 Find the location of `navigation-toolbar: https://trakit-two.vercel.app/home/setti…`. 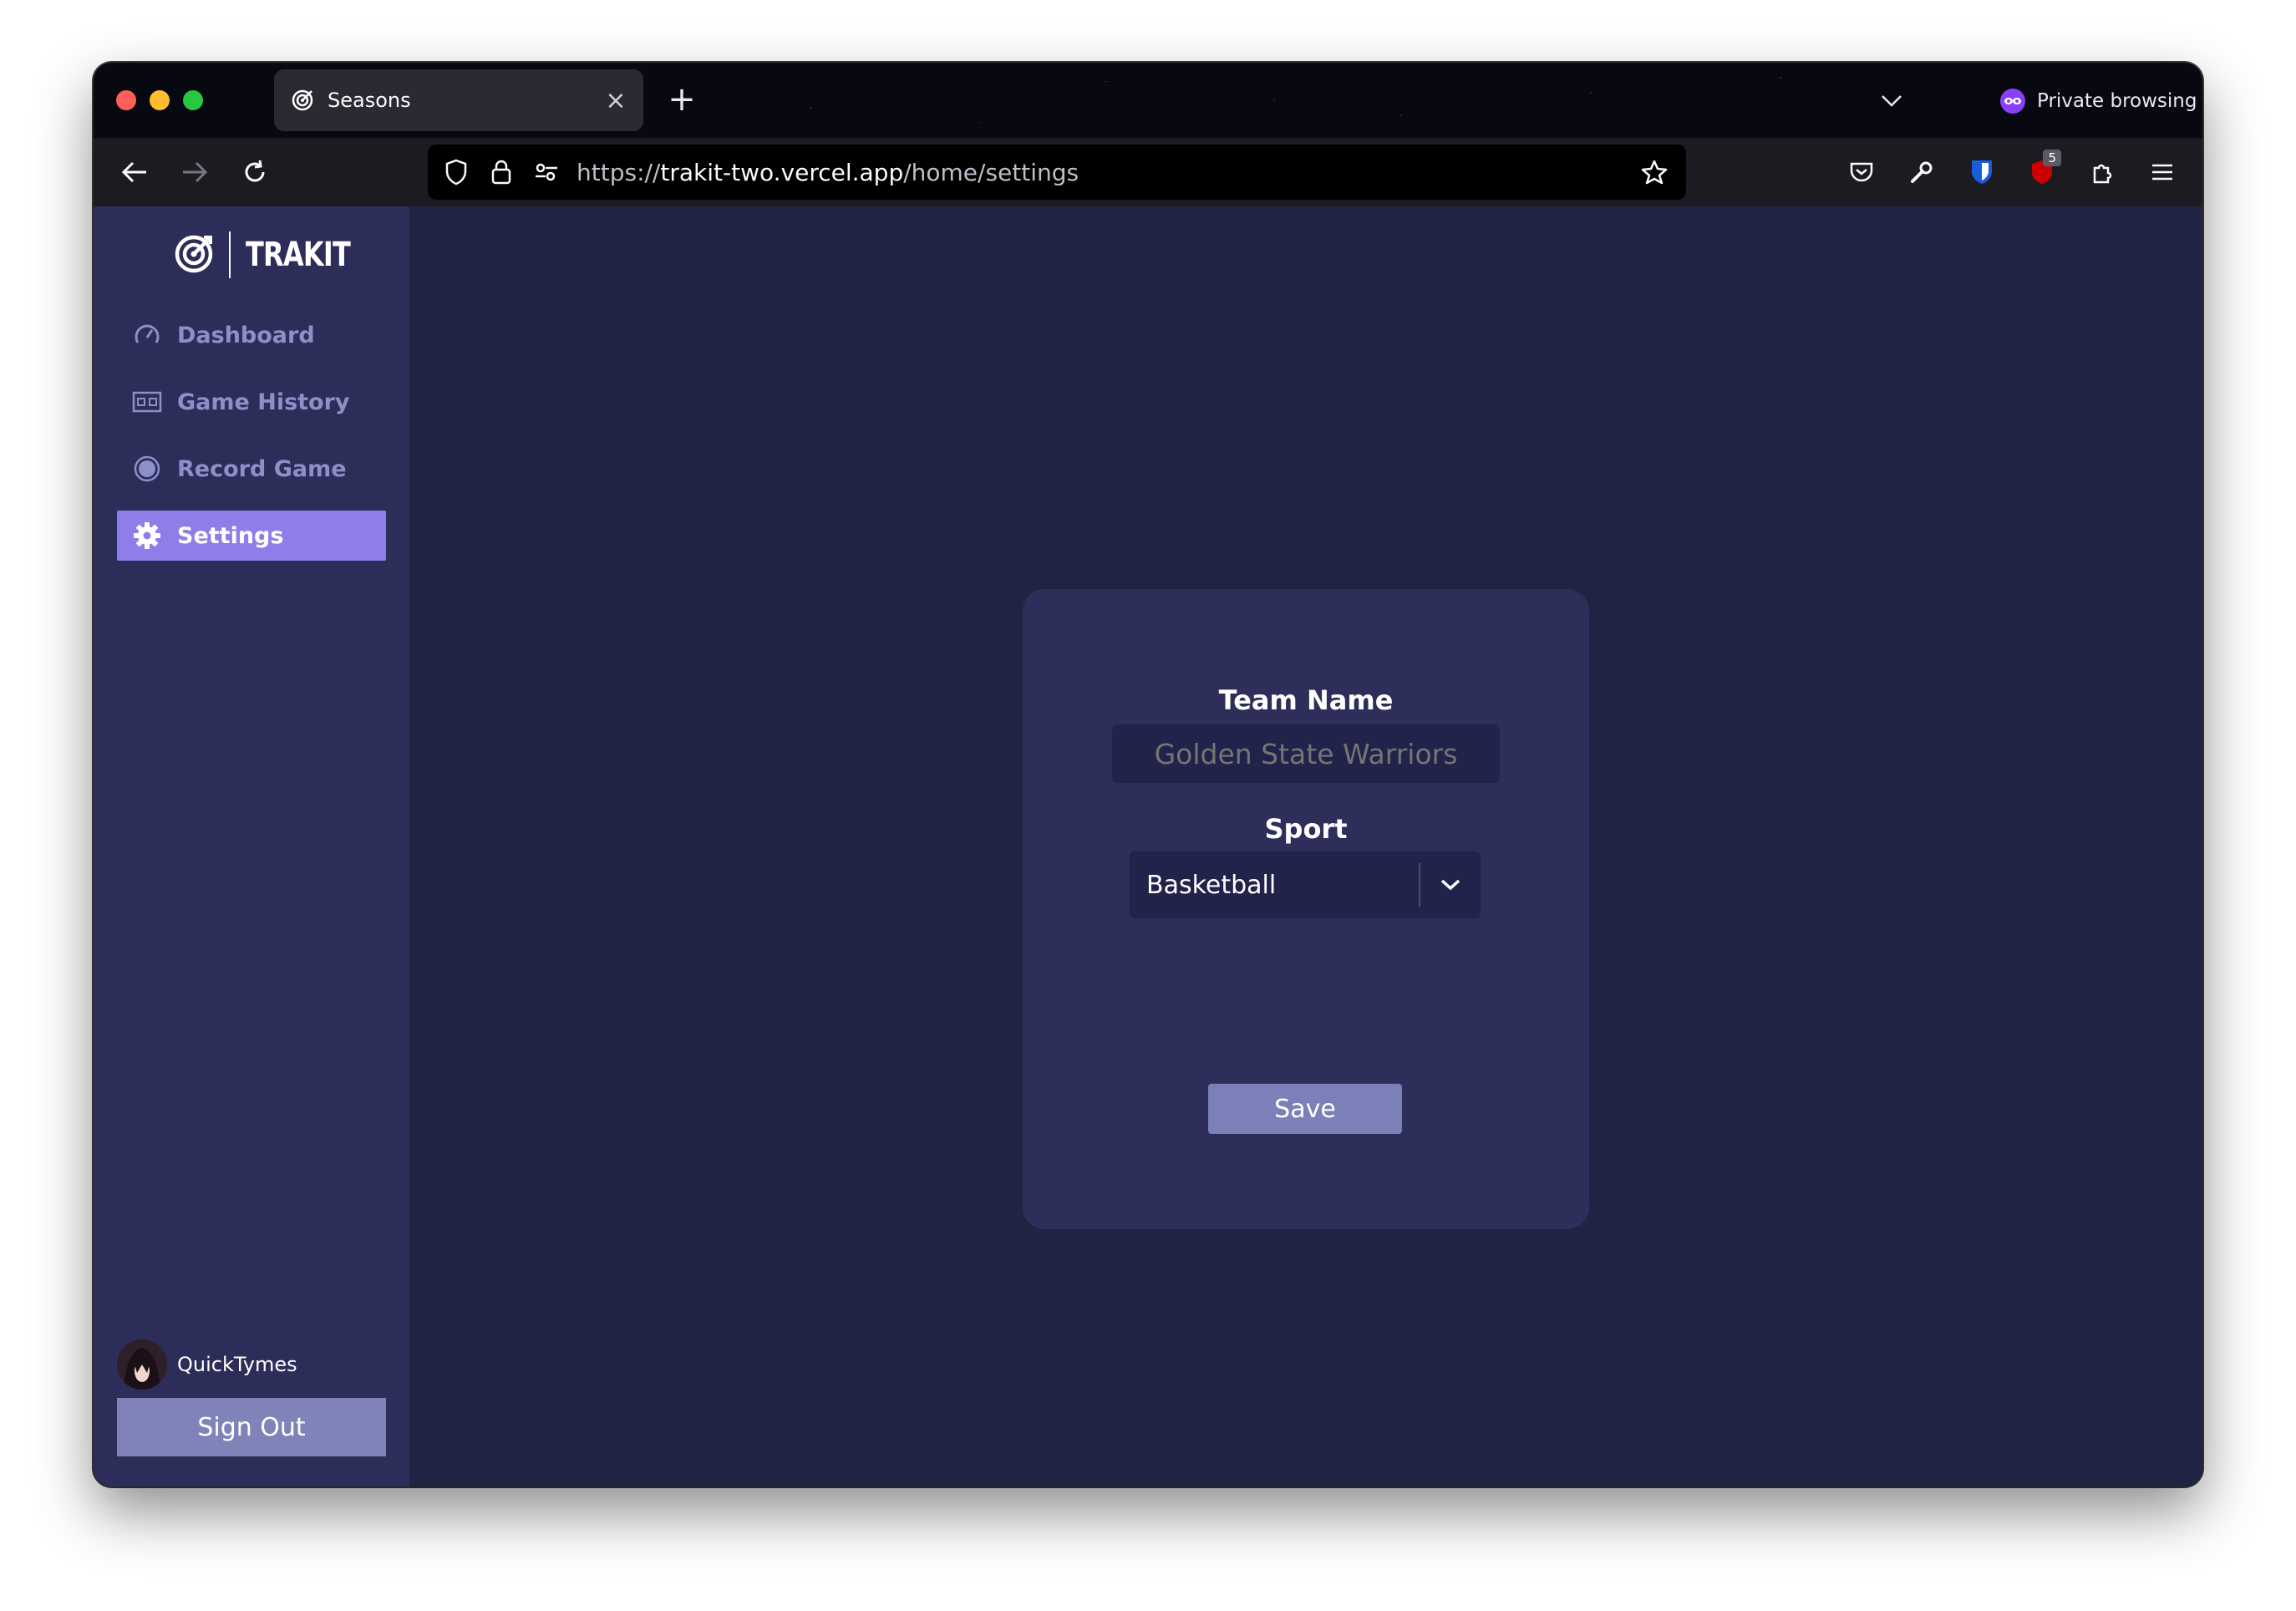

navigation-toolbar: https://trakit-two.vercel.app/home/setti… is located at coordinates (1148, 172).